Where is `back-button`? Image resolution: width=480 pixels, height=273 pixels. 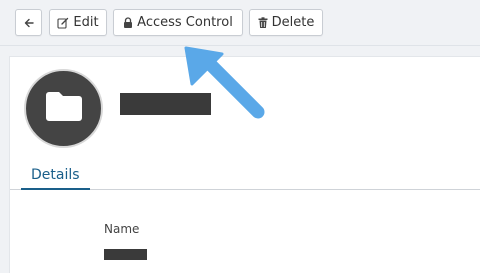
back-button is located at coordinates (28, 22).